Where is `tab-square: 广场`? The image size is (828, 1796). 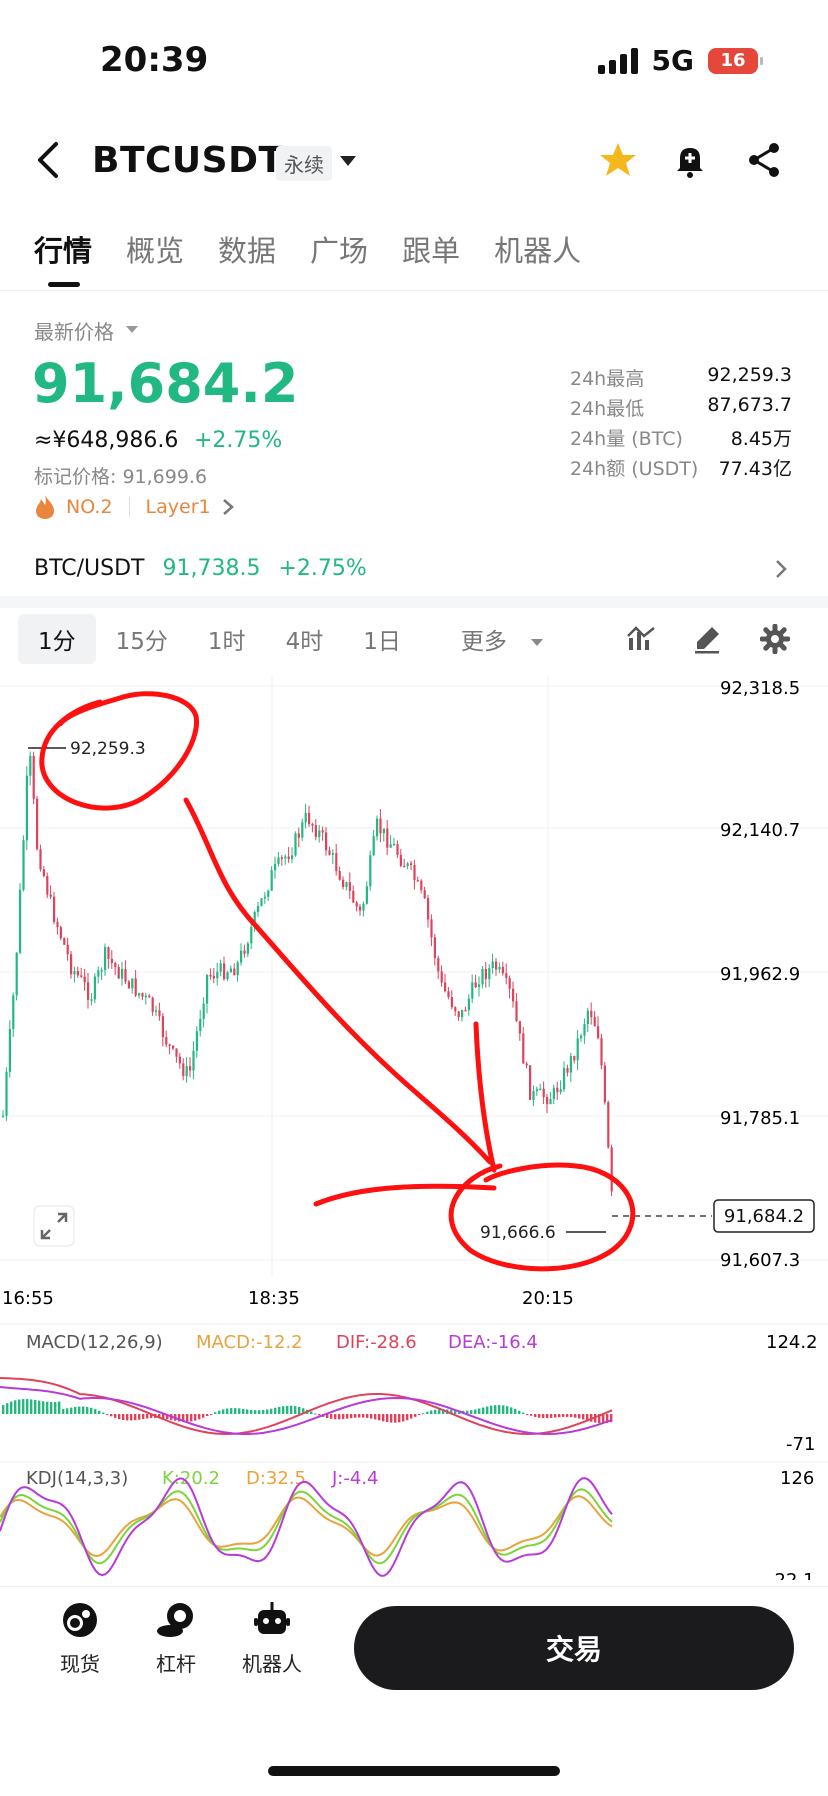
tab-square: 广场 is located at coordinates (339, 249).